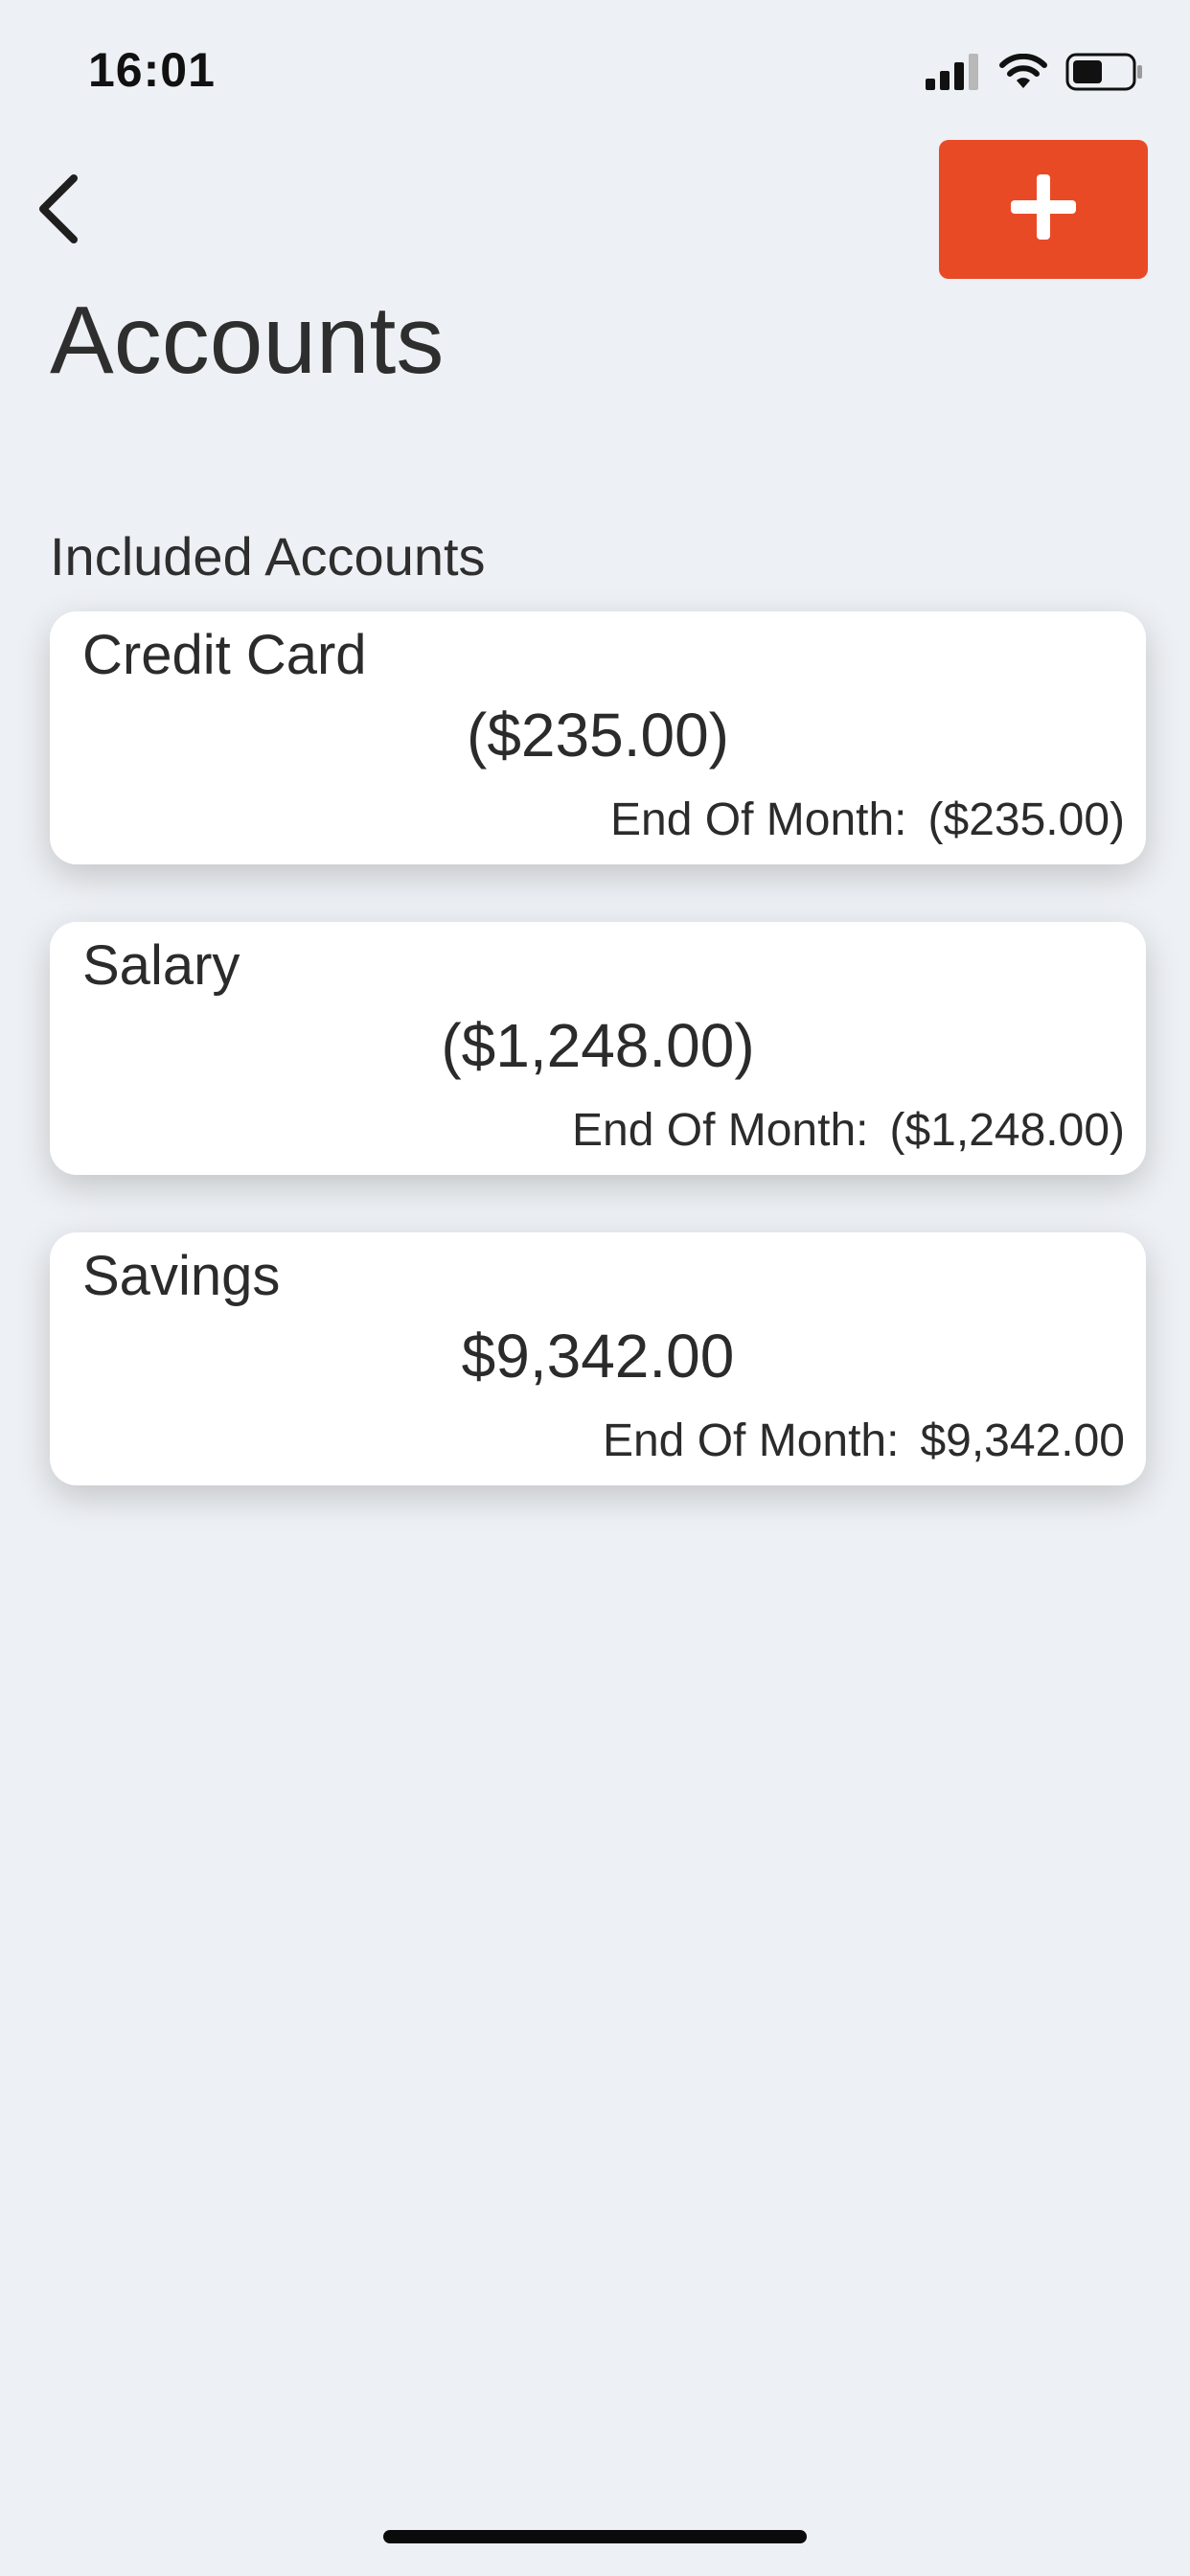 This screenshot has height=2576, width=1190. What do you see at coordinates (182, 1276) in the screenshot?
I see `account-name: Savings` at bounding box center [182, 1276].